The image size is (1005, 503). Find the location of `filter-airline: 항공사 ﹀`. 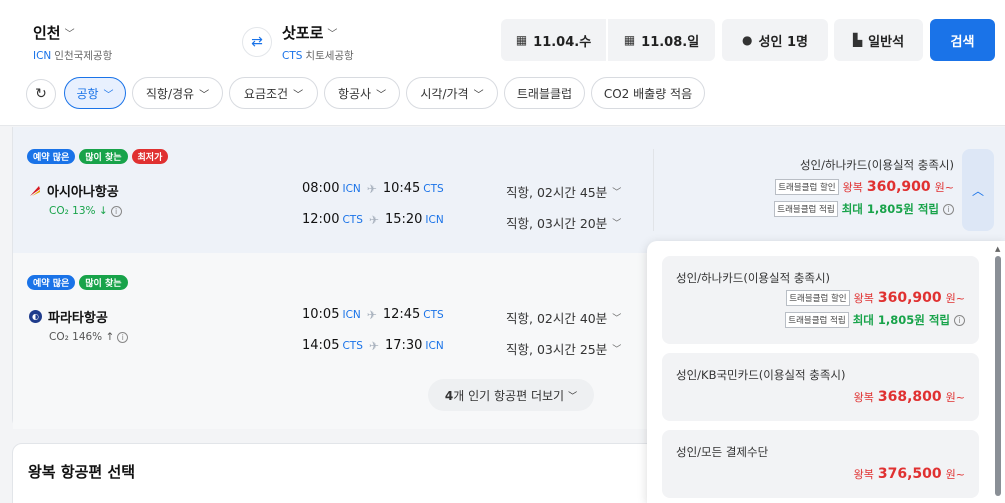

filter-airline: 항공사 ﹀ is located at coordinates (362, 93).